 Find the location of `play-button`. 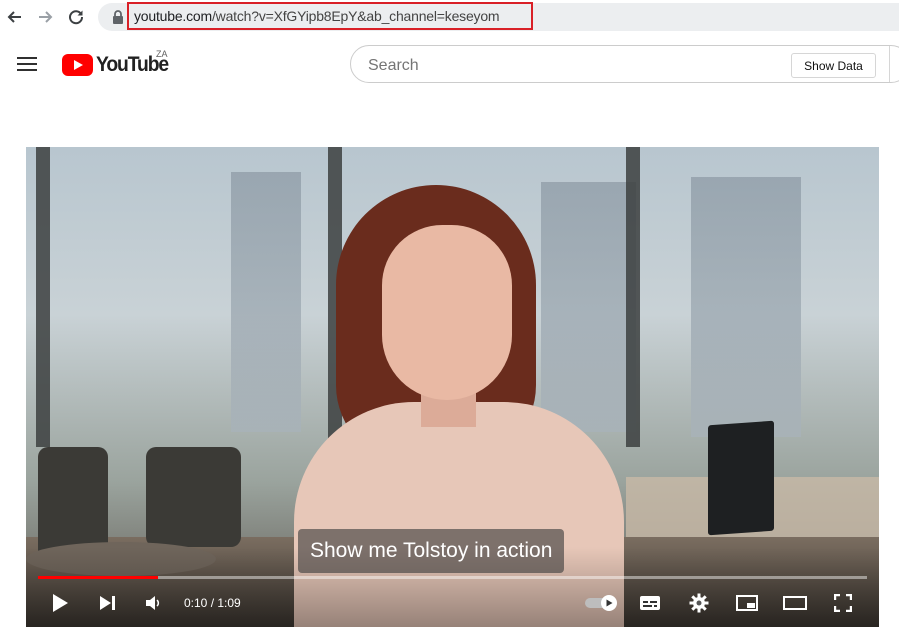

play-button is located at coordinates (60, 603).